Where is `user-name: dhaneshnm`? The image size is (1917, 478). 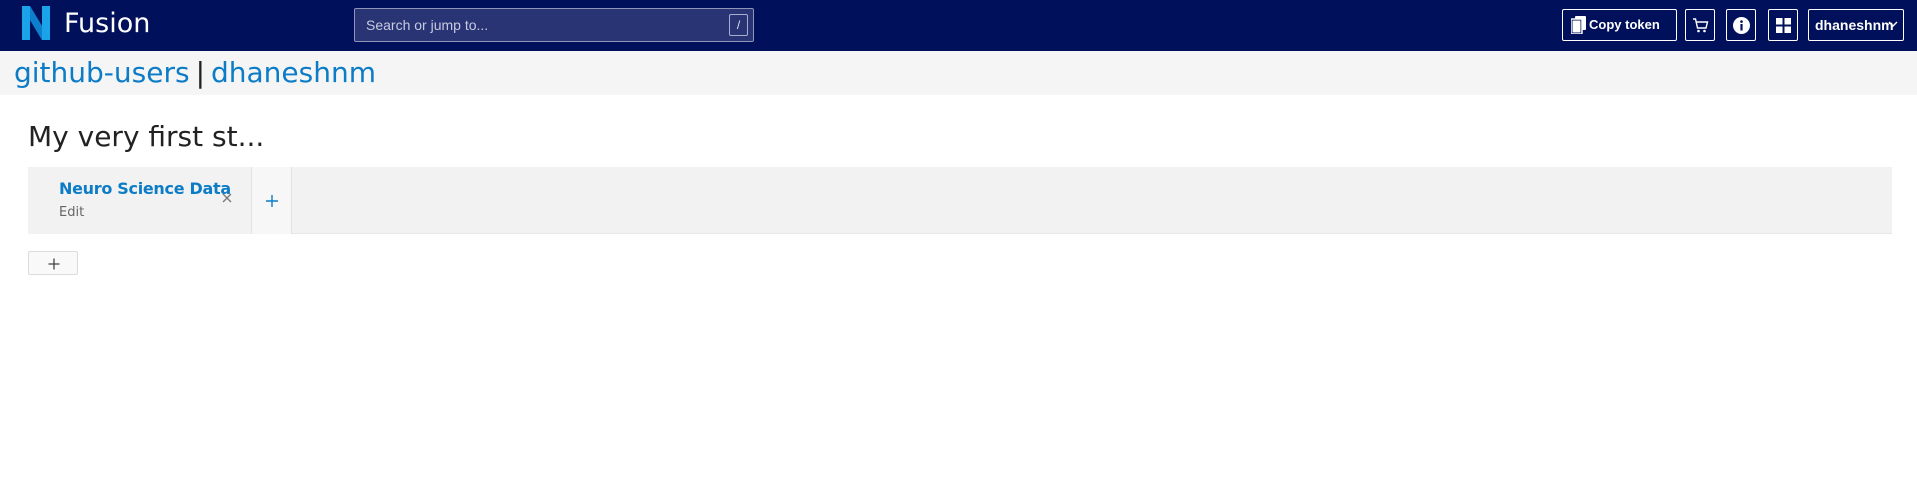
user-name: dhaneshnm is located at coordinates (1854, 25).